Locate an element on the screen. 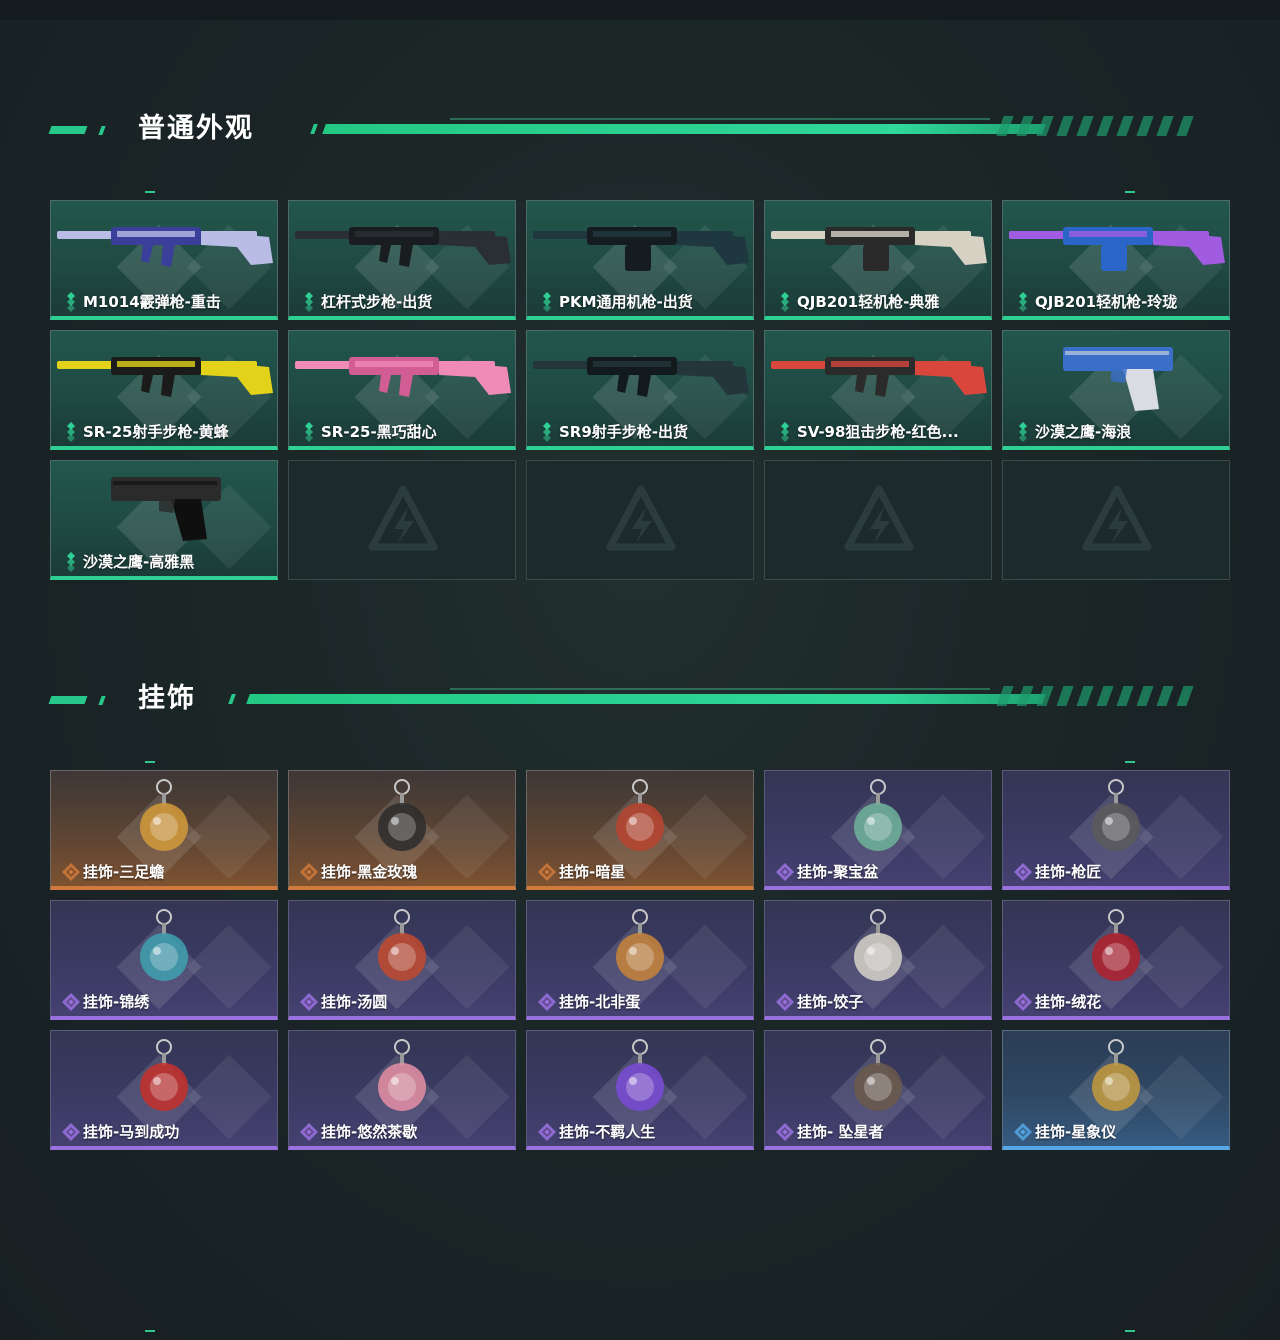 Image resolution: width=1280 pixels, height=1340 pixels. sneaker-charm-icon is located at coordinates (640, 1075).